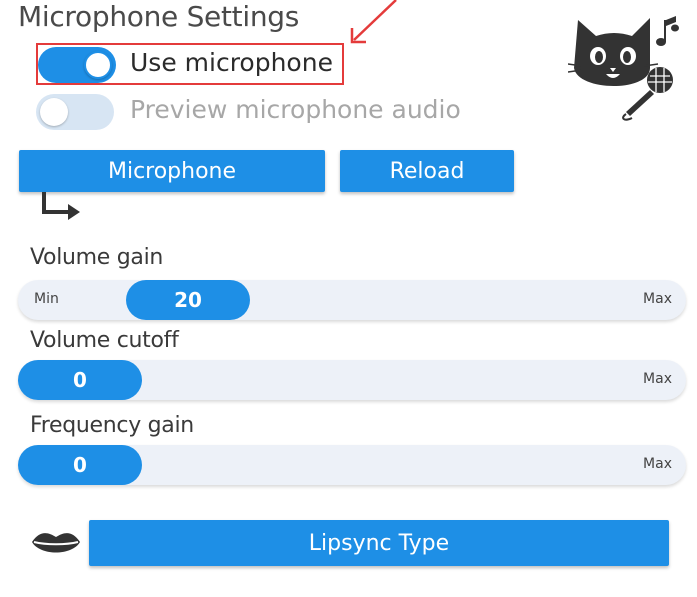  What do you see at coordinates (46, 299) in the screenshot?
I see `slider-min-label: Min` at bounding box center [46, 299].